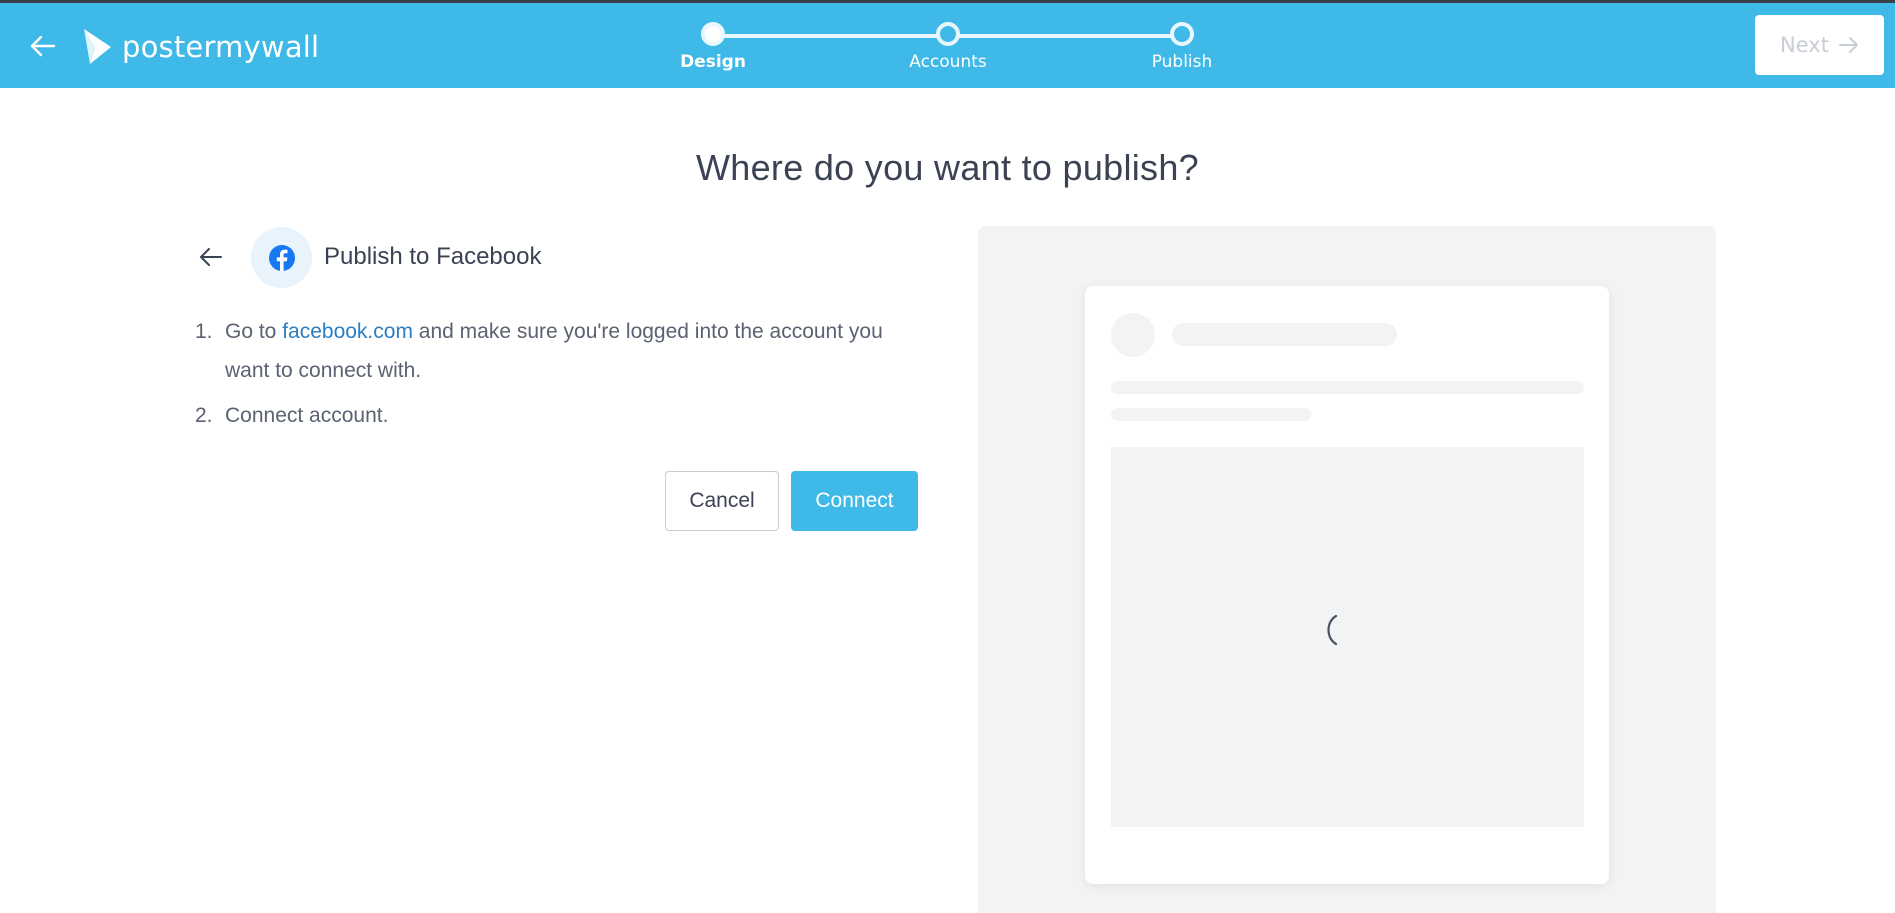 The height and width of the screenshot is (913, 1895). Describe the element at coordinates (722, 501) in the screenshot. I see `cancel-button: Cancel` at that location.